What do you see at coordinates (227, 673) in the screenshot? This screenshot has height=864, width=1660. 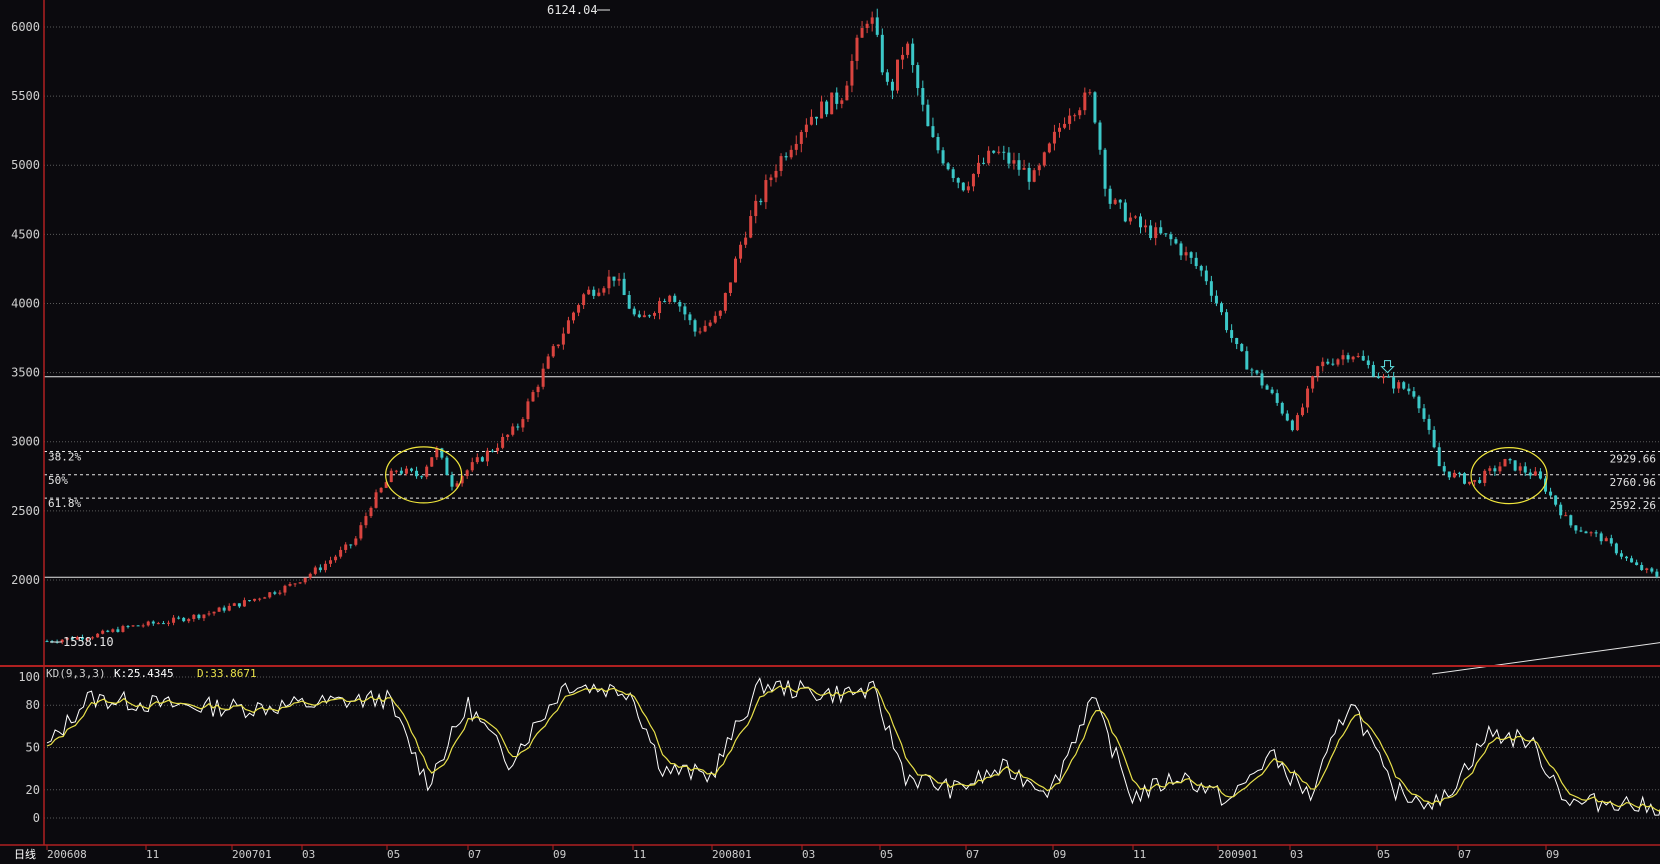 I see `kd-d-value: D:33.8671` at bounding box center [227, 673].